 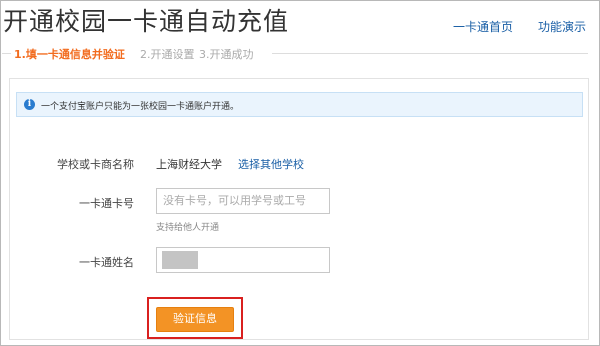 I want to click on page-title: 开通校园一卡通自动充值, so click(x=146, y=21).